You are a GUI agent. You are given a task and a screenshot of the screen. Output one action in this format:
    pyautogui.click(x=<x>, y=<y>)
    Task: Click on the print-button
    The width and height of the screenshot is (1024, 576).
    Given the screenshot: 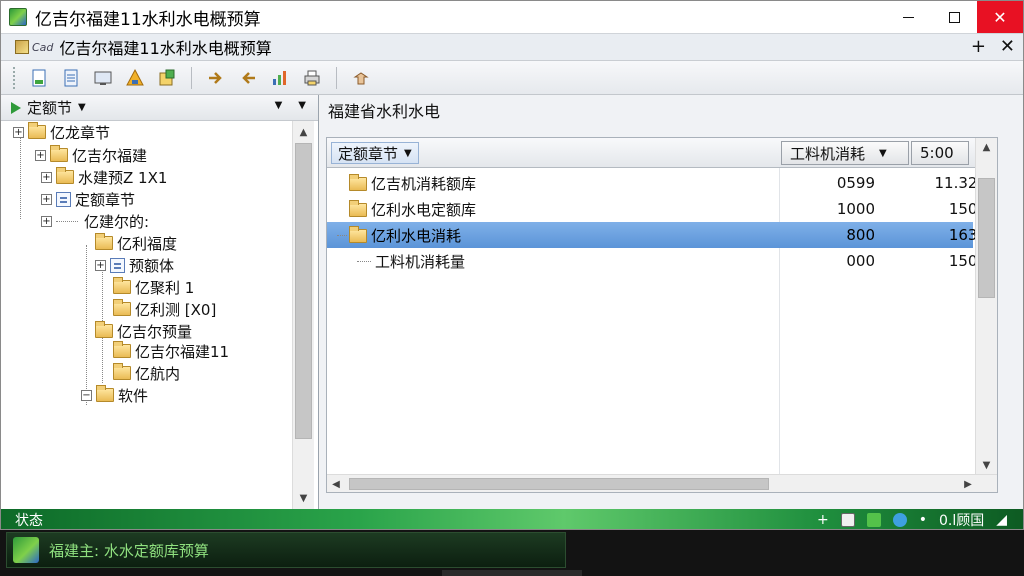 What is the action you would take?
    pyautogui.click(x=312, y=78)
    